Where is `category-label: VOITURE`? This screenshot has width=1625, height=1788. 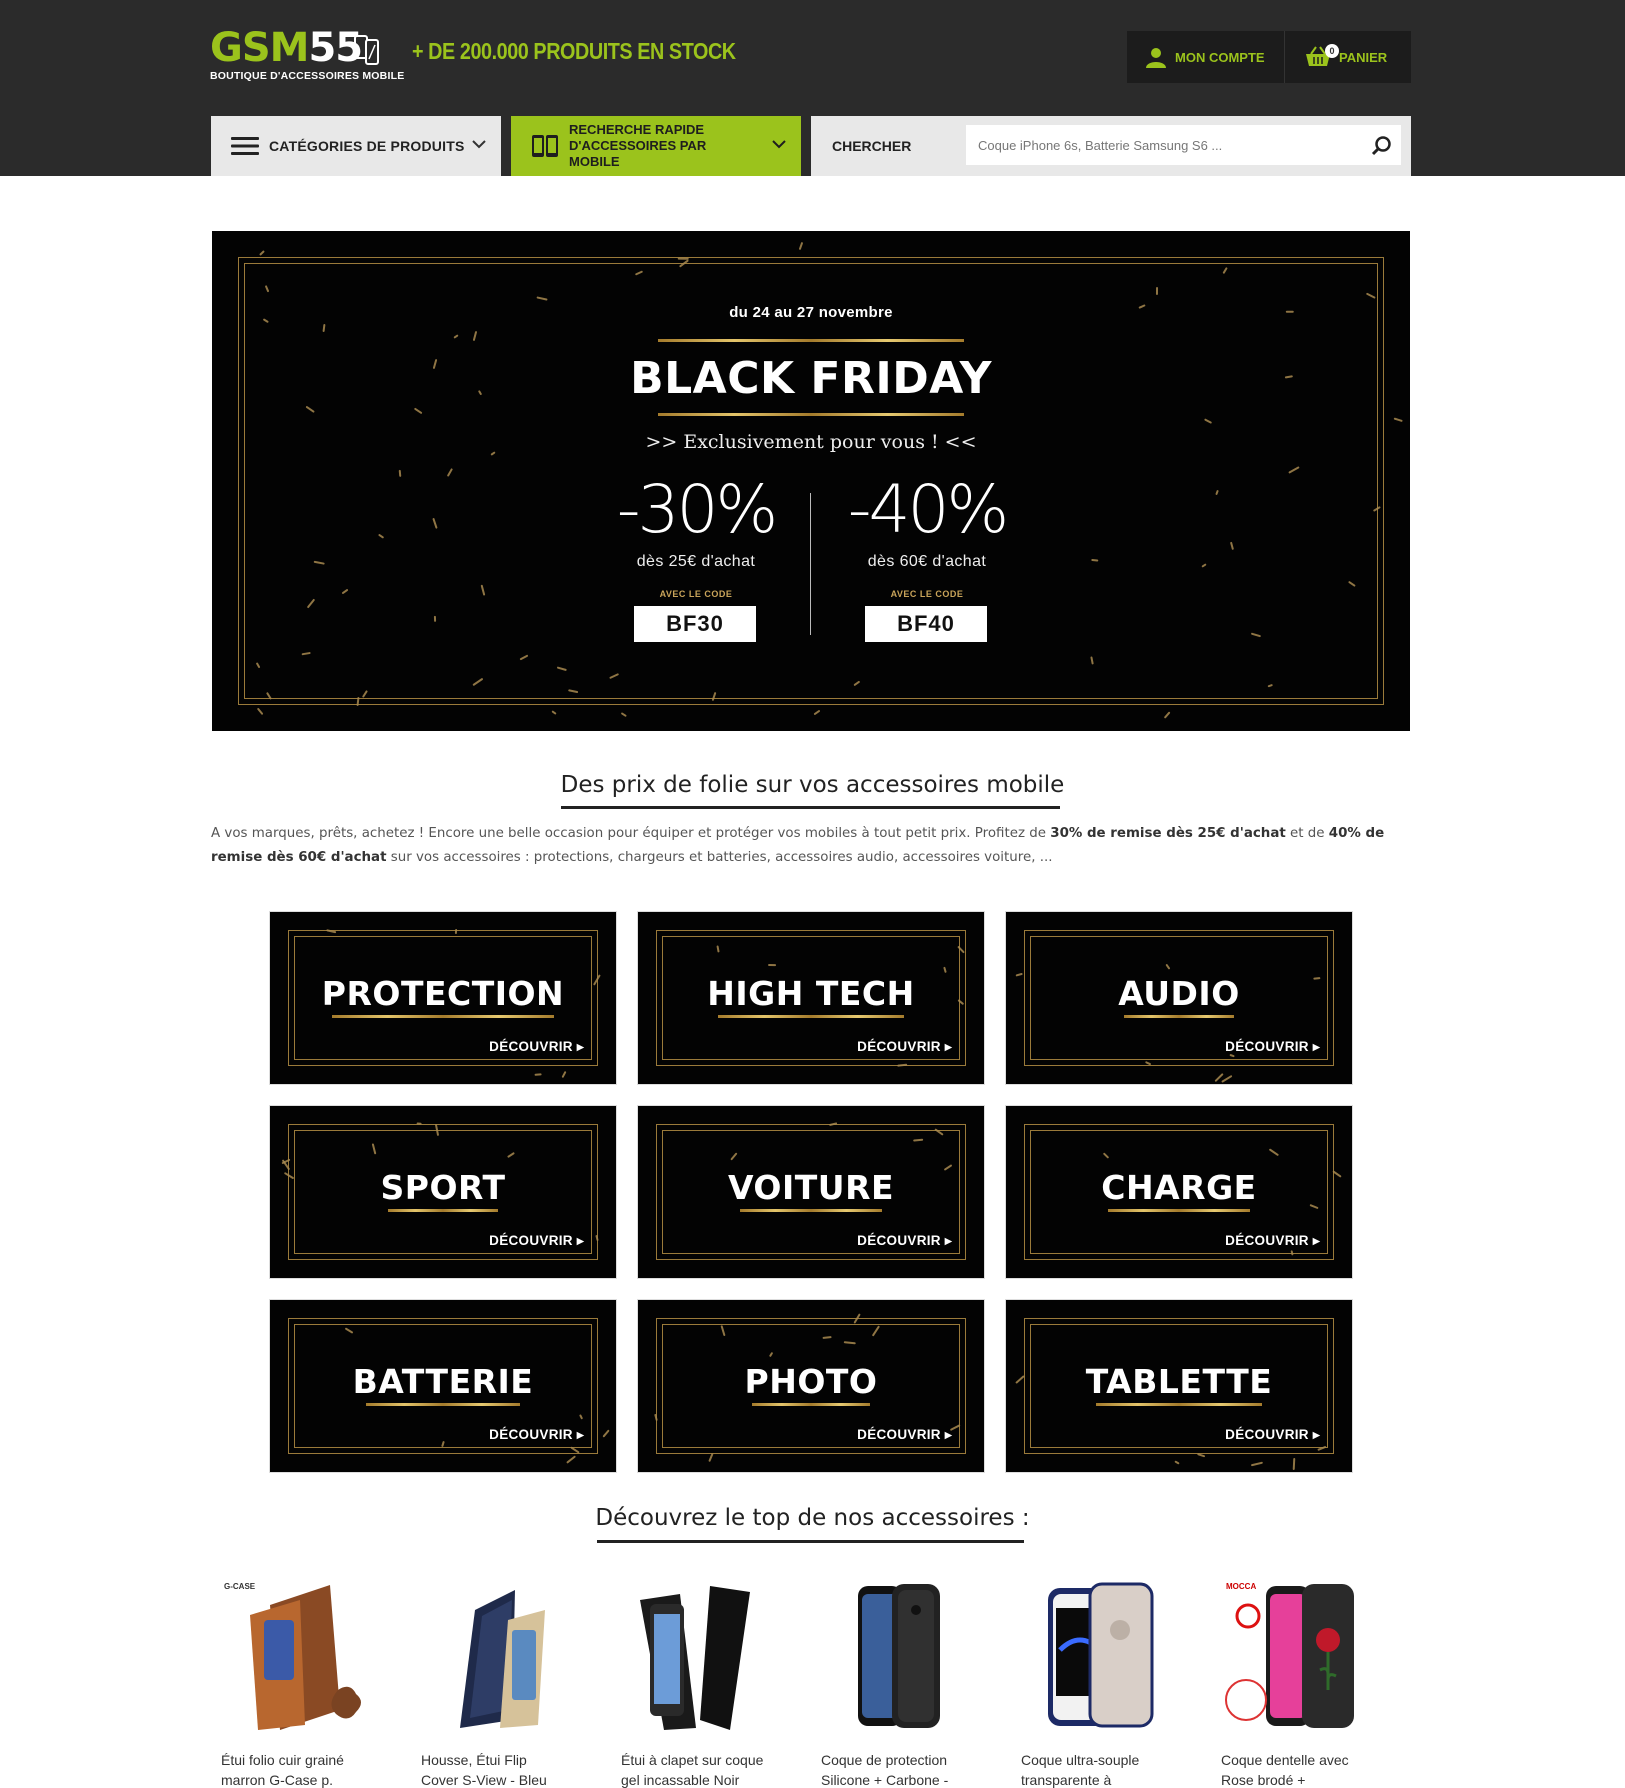 category-label: VOITURE is located at coordinates (811, 1187).